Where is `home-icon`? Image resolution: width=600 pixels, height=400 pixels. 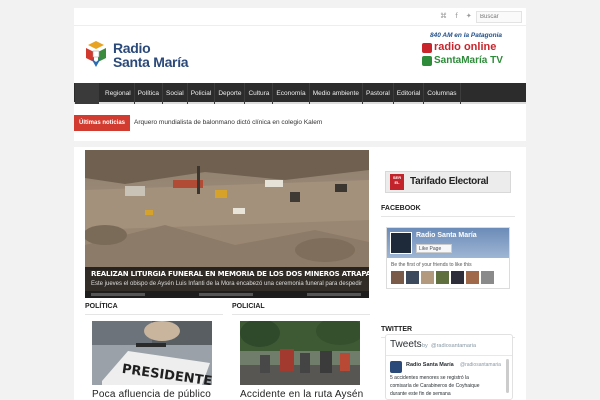 home-icon is located at coordinates (87, 93).